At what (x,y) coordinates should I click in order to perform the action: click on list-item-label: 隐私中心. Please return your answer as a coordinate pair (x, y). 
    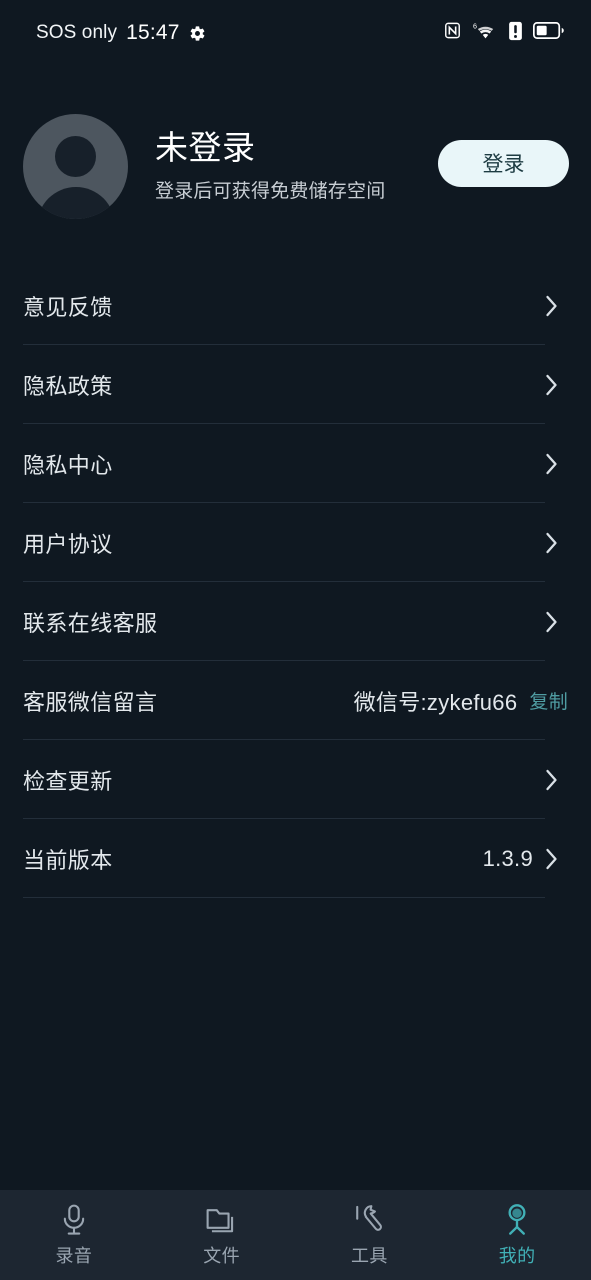
    Looking at the image, I should click on (68, 465).